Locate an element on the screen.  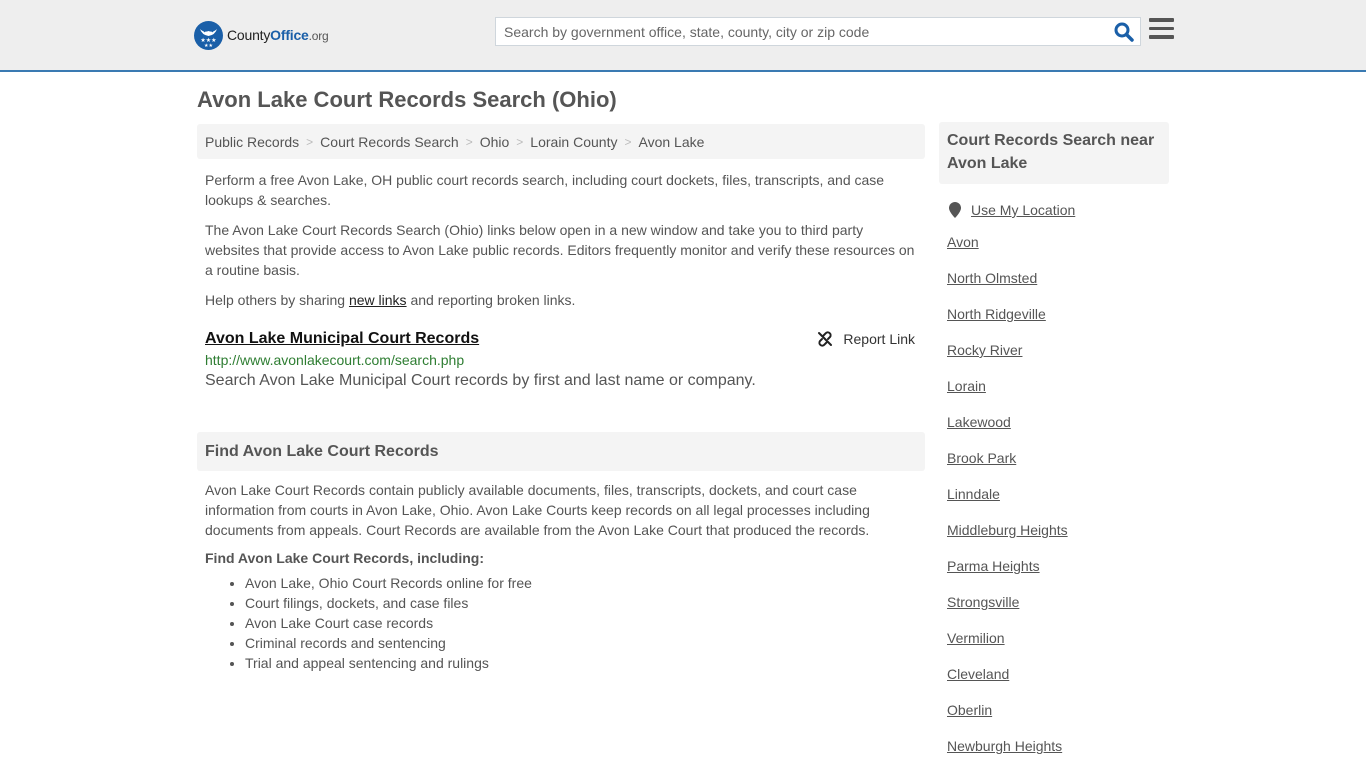
nearby-link: Middleburg Heights is located at coordinates (1007, 530).